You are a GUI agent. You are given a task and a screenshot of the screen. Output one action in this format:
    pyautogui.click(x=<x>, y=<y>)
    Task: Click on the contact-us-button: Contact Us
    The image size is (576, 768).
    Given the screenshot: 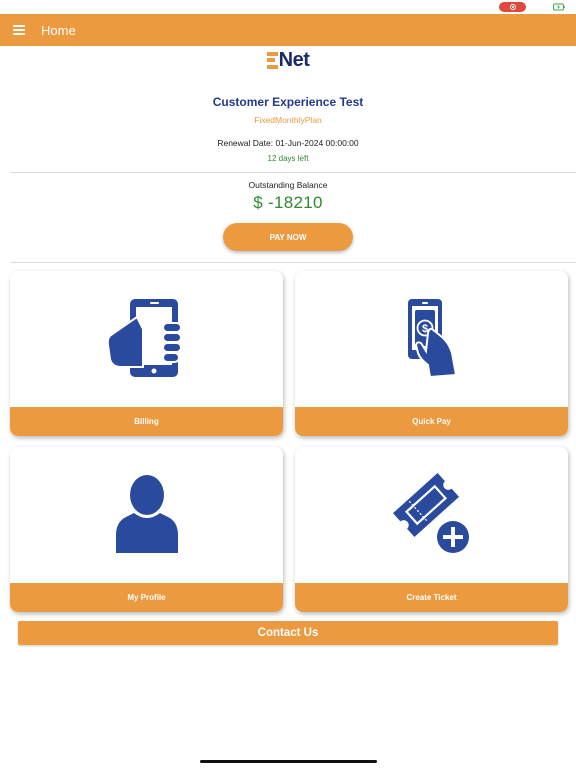 What is the action you would take?
    pyautogui.click(x=288, y=633)
    